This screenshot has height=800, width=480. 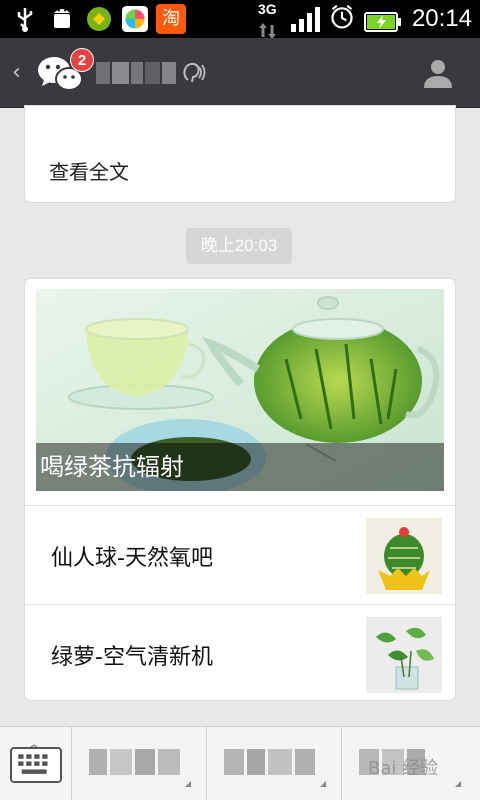 What do you see at coordinates (438, 72) in the screenshot?
I see `profile-icon` at bounding box center [438, 72].